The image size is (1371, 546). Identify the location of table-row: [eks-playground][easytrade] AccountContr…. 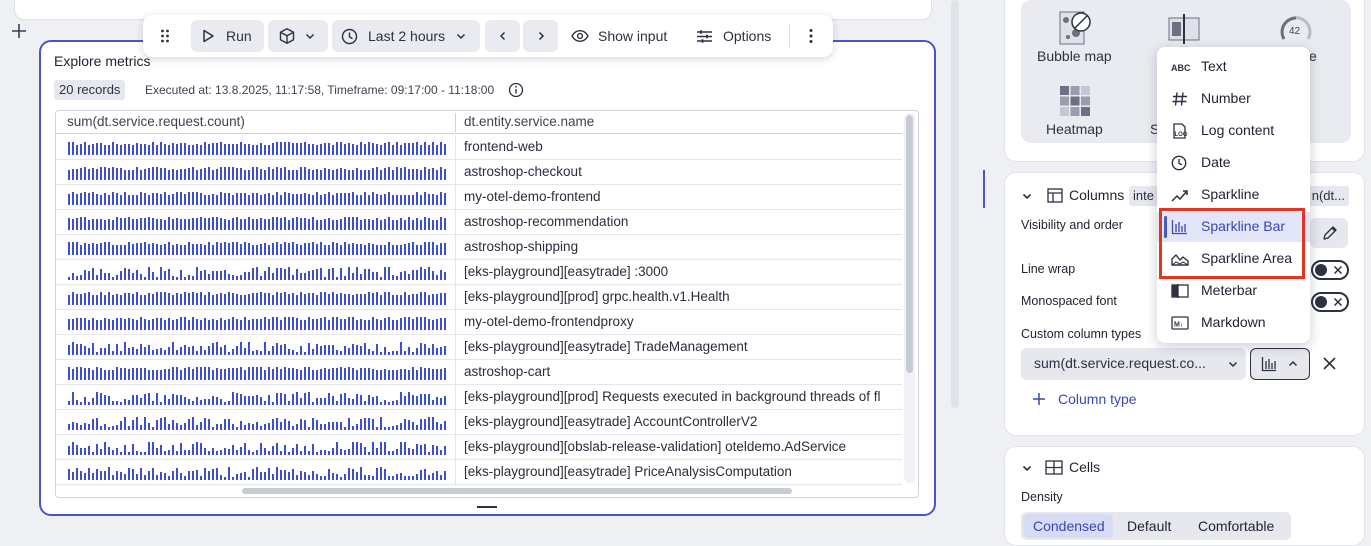
(479, 422).